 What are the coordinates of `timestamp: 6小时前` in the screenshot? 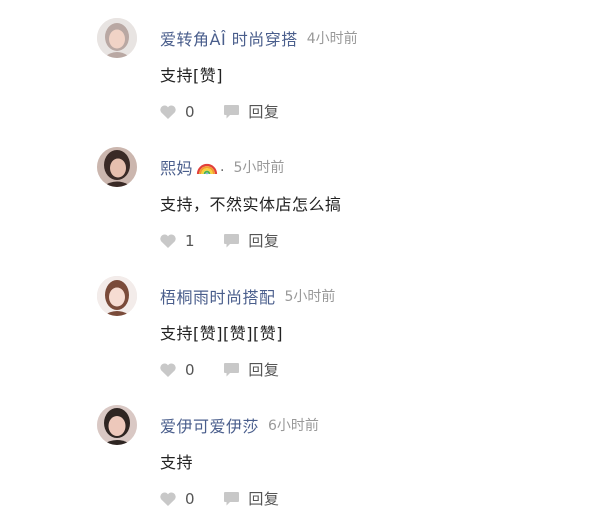 It's located at (293, 426).